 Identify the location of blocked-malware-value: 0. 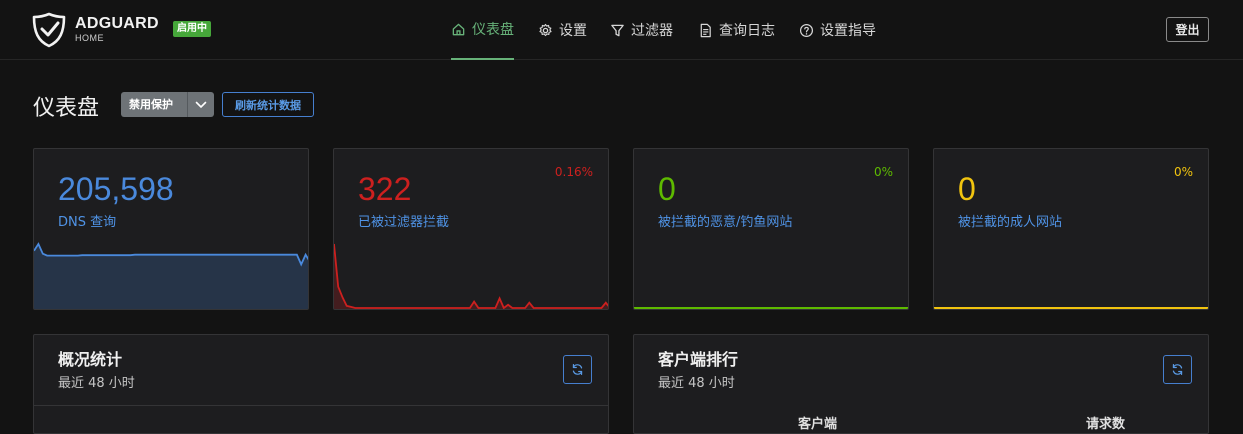
(667, 189).